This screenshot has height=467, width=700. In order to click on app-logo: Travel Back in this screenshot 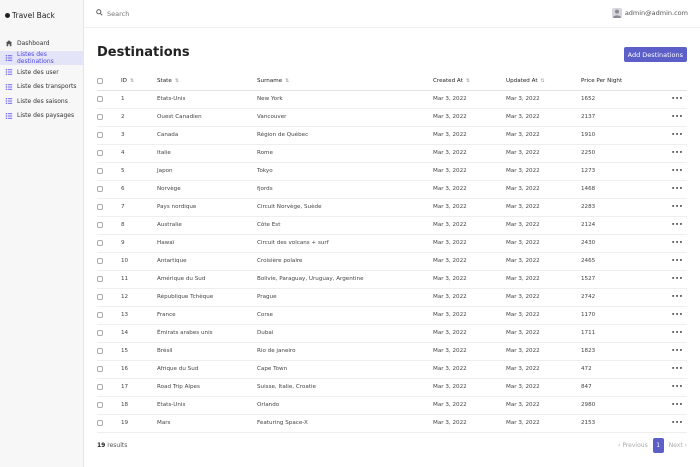, I will do `click(41, 15)`.